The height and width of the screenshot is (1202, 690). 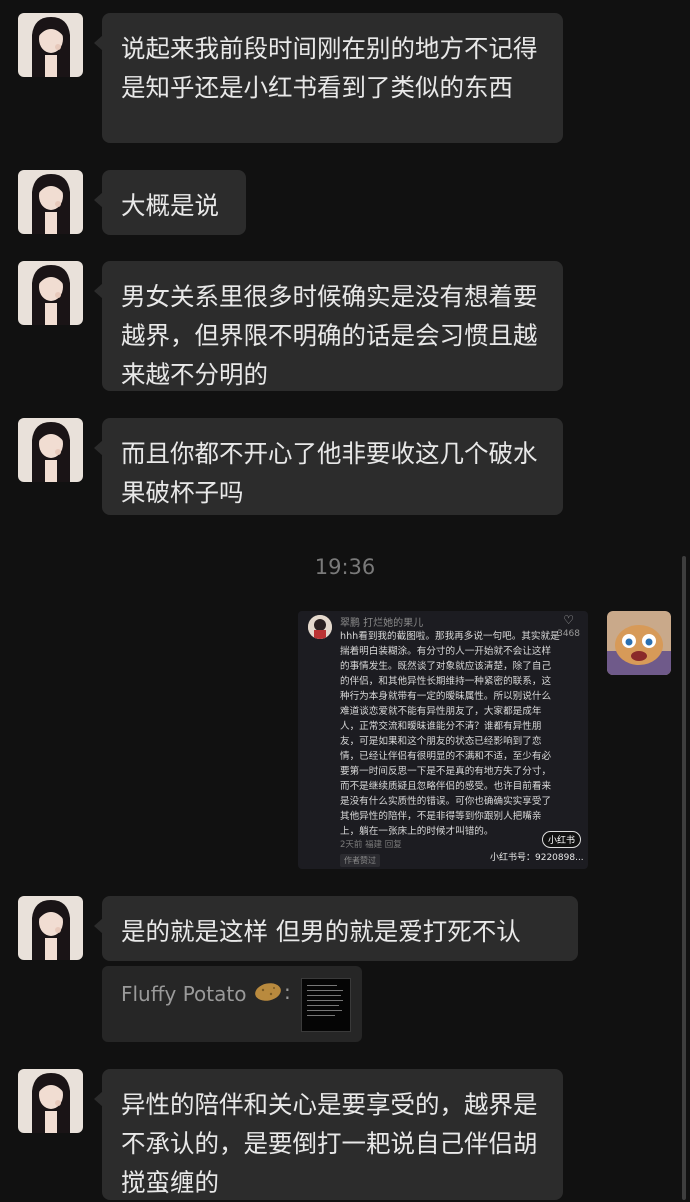 I want to click on author-liked-tag: 作者赞过, so click(x=360, y=860).